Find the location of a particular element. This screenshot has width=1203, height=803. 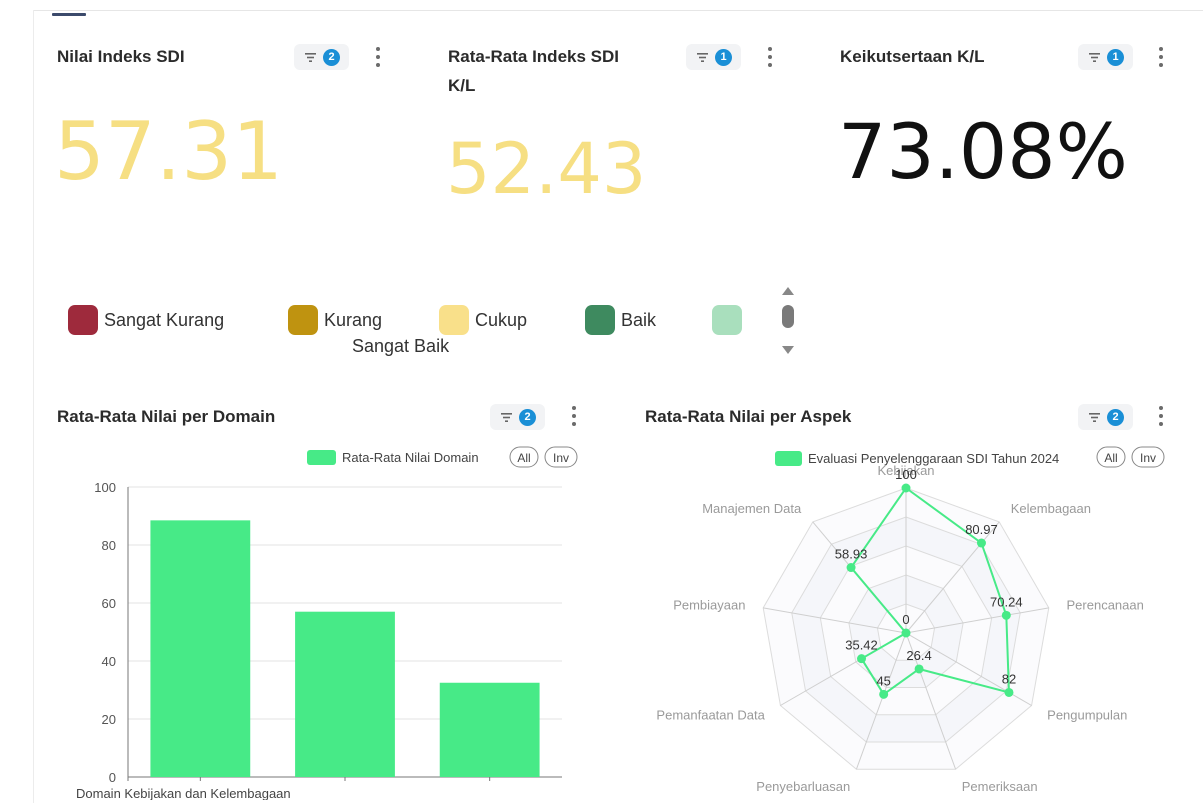

bar-legend: Rata-Rata Nilai Domain All Inv is located at coordinates (442, 457).